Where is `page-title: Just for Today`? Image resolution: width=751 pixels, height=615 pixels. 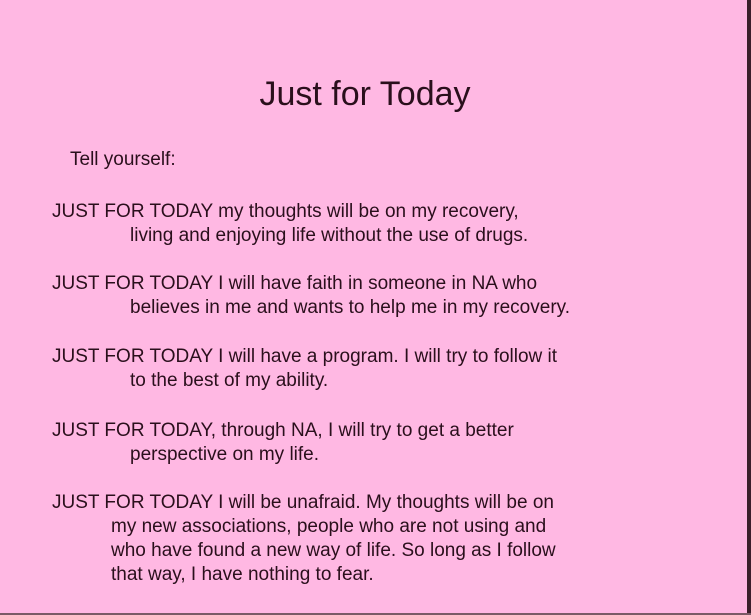 page-title: Just for Today is located at coordinates (365, 94).